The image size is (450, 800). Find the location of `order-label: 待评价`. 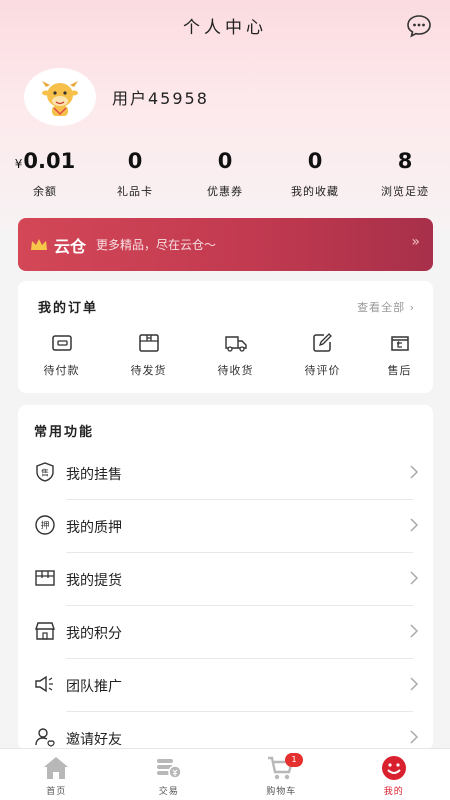

order-label: 待评价 is located at coordinates (322, 370).